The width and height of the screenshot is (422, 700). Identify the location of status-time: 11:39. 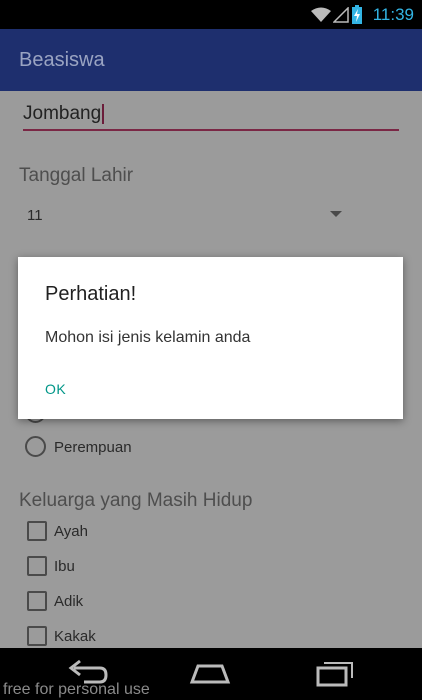
(393, 14).